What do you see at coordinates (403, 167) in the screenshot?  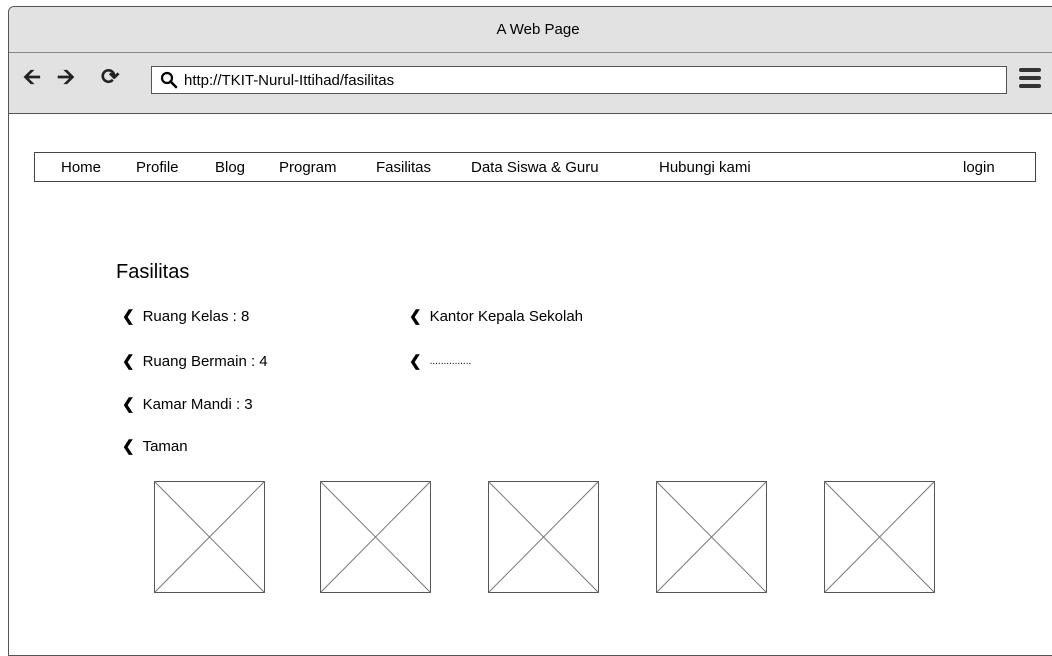 I see `nav-fasilitas: Fasilitas` at bounding box center [403, 167].